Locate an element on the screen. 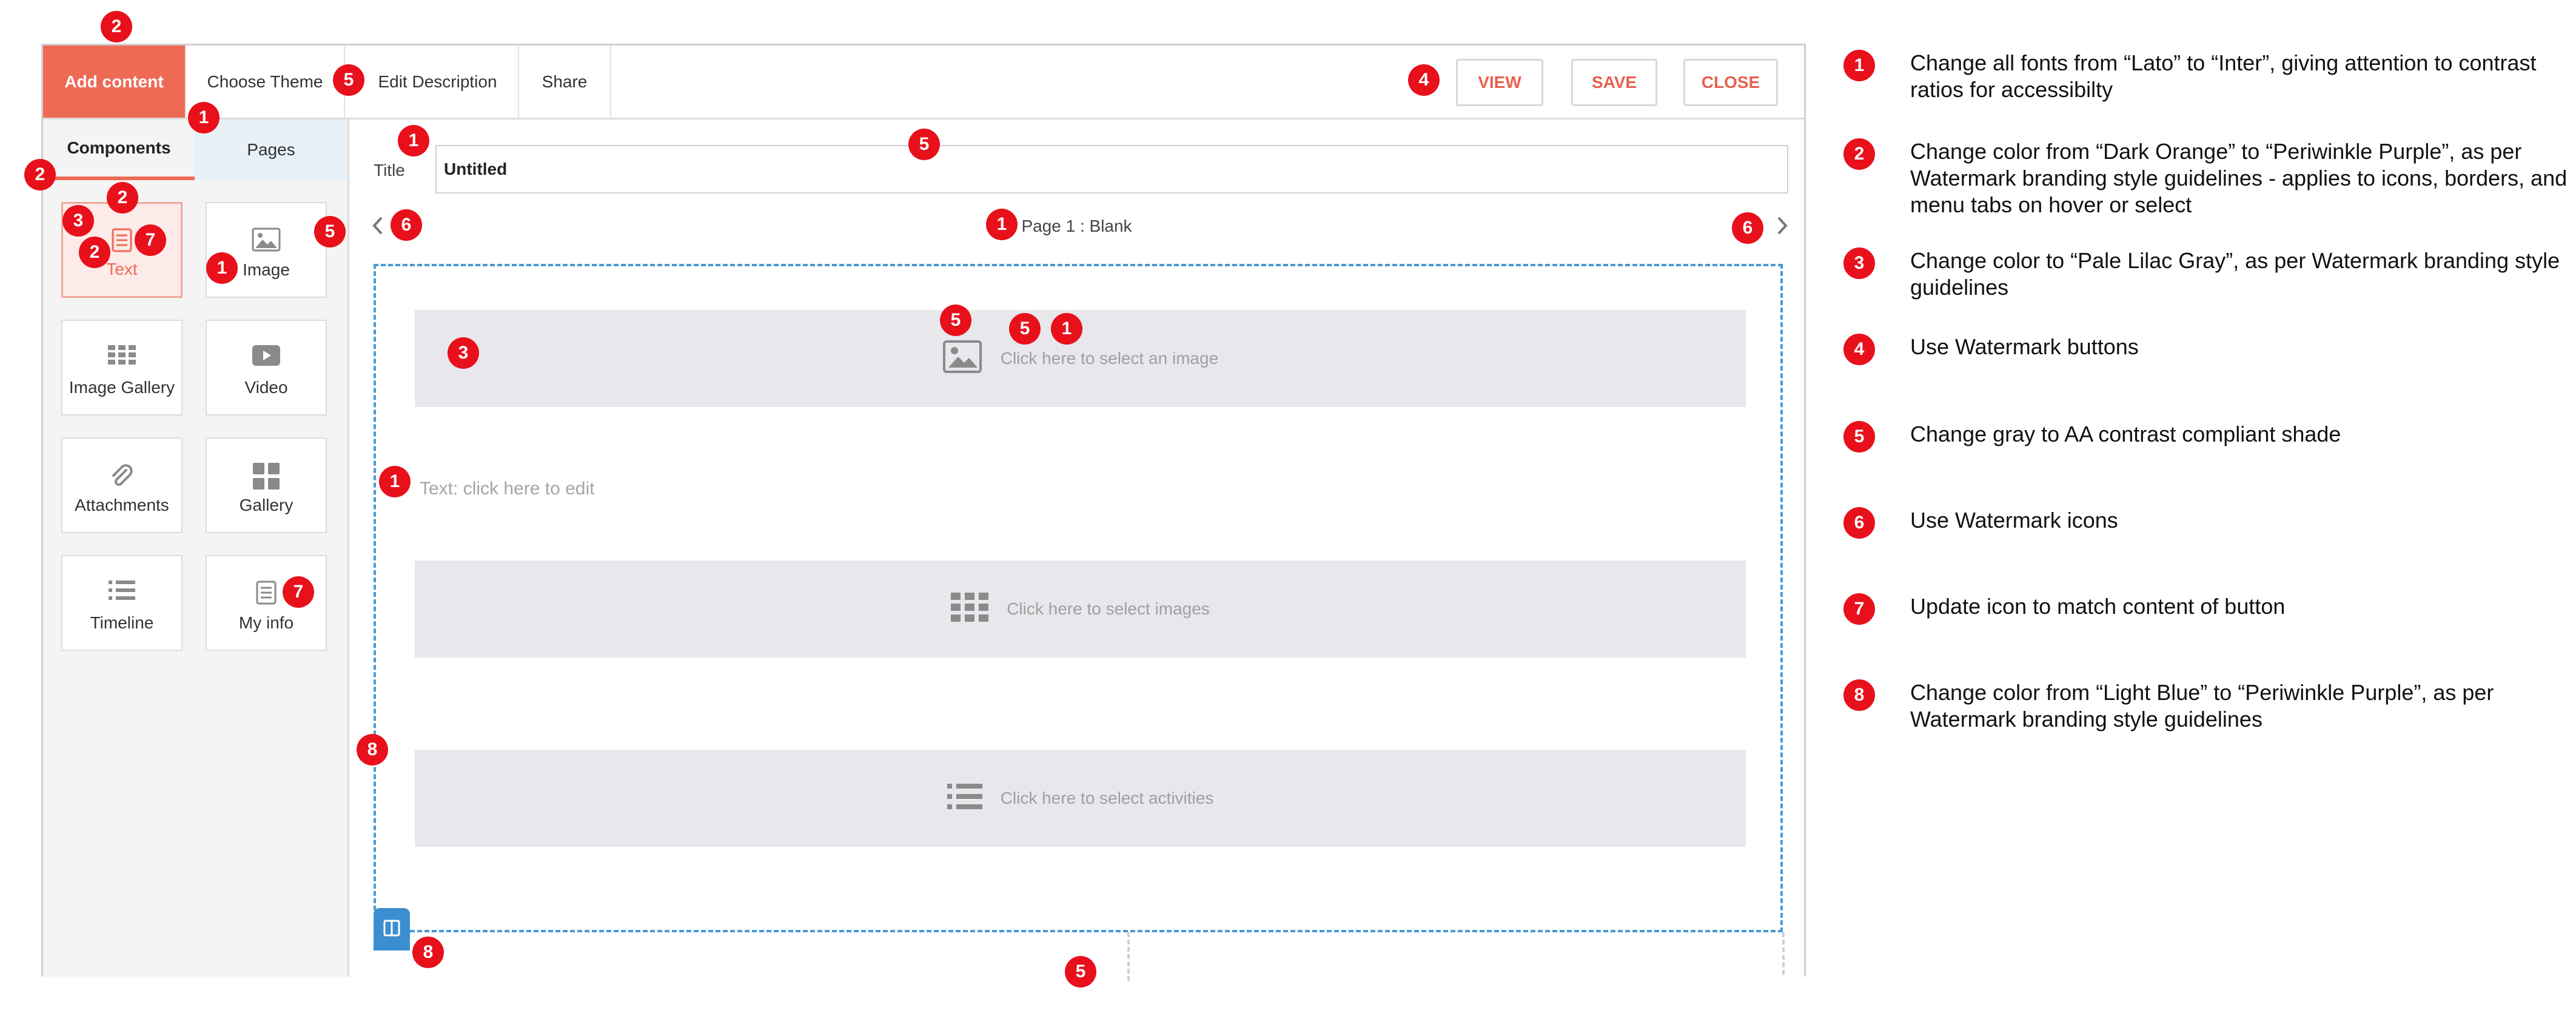 This screenshot has height=1013, width=2576. title-label: Title is located at coordinates (389, 170).